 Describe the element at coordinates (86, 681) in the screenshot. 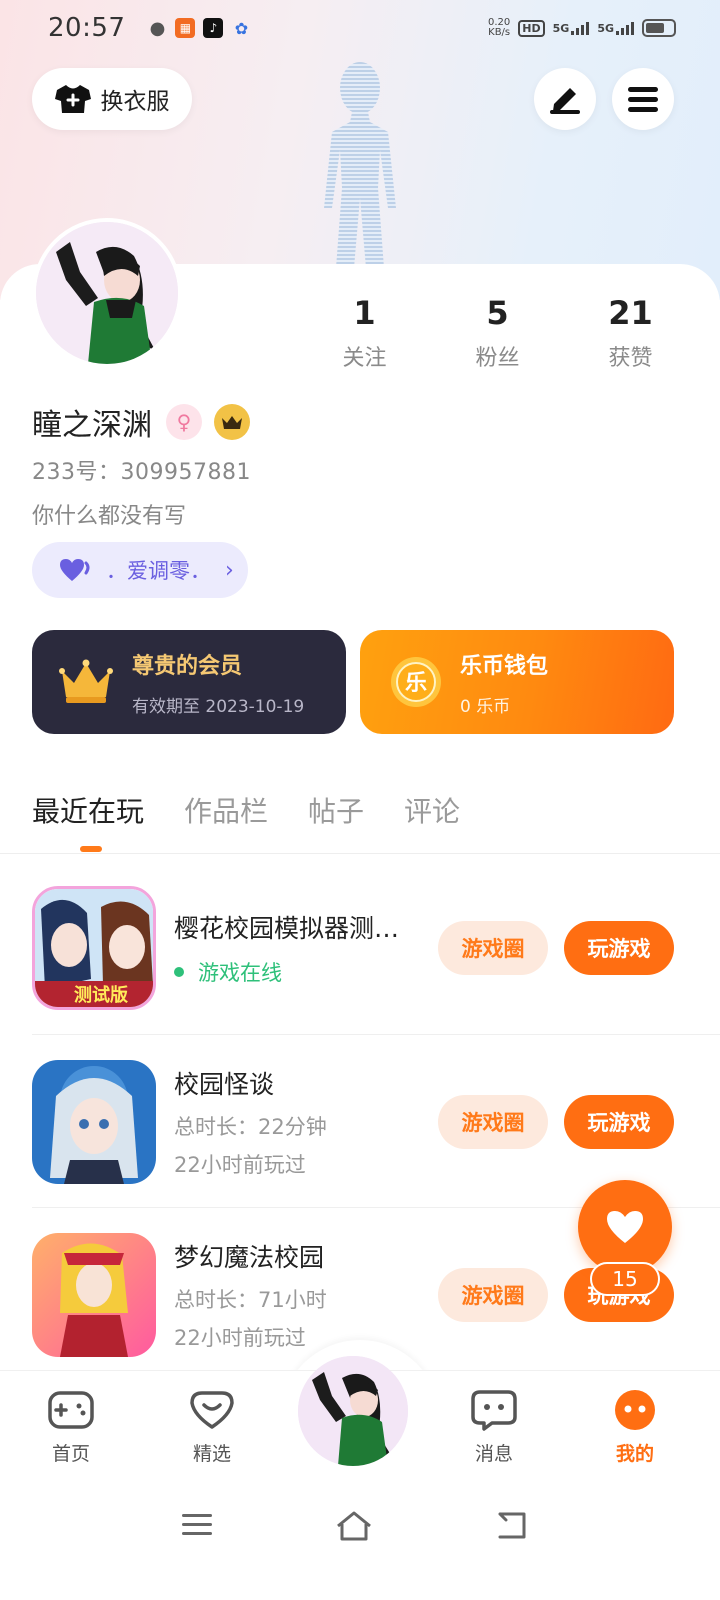

I see `gold-crown-icon` at that location.